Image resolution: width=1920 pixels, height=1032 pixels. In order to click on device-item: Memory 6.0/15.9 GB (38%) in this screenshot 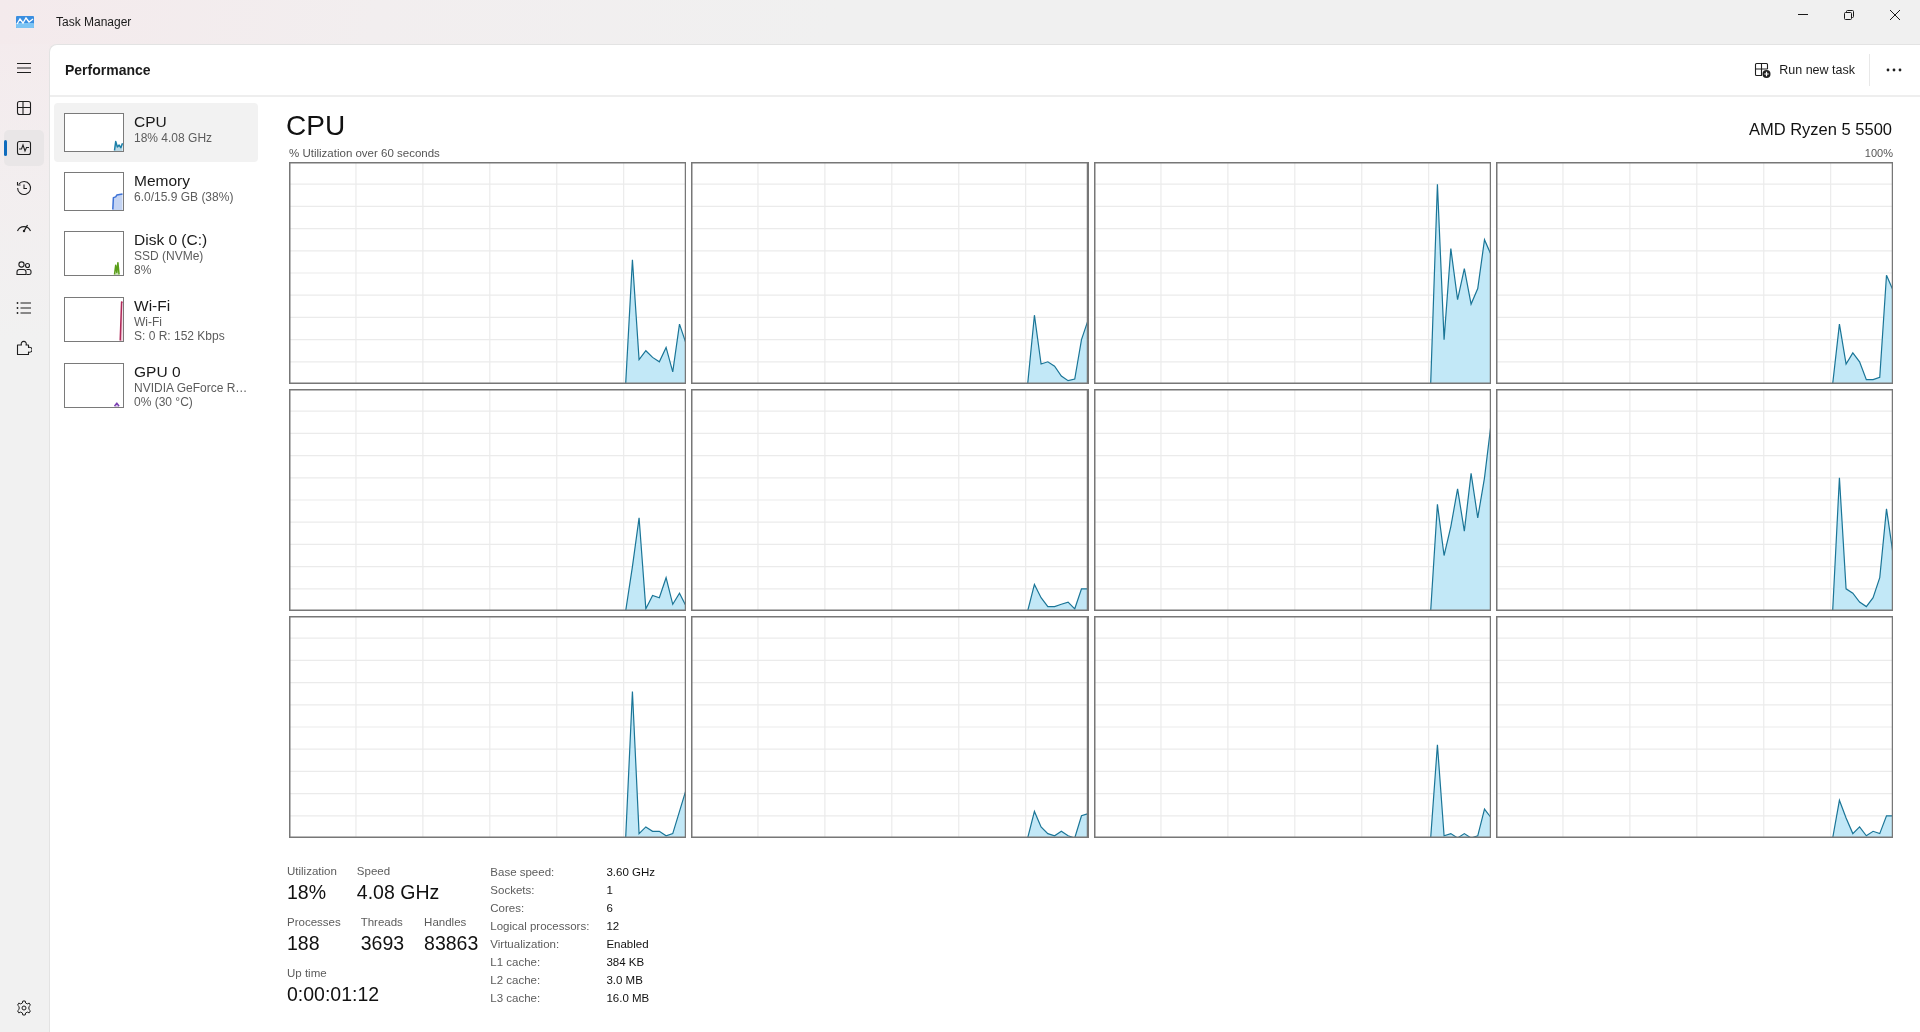, I will do `click(156, 191)`.